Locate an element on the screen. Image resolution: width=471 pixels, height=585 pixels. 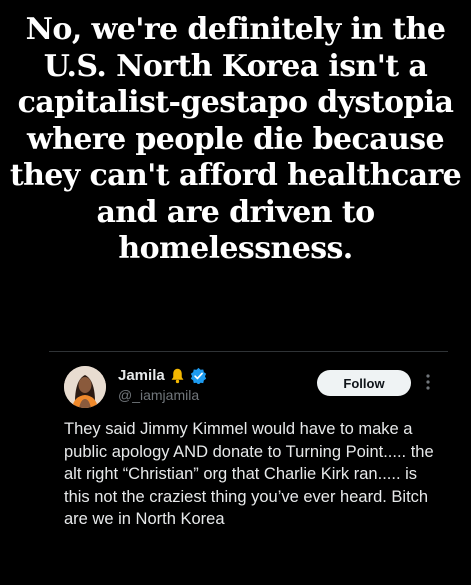
avatar-photo-icon is located at coordinates (85, 387).